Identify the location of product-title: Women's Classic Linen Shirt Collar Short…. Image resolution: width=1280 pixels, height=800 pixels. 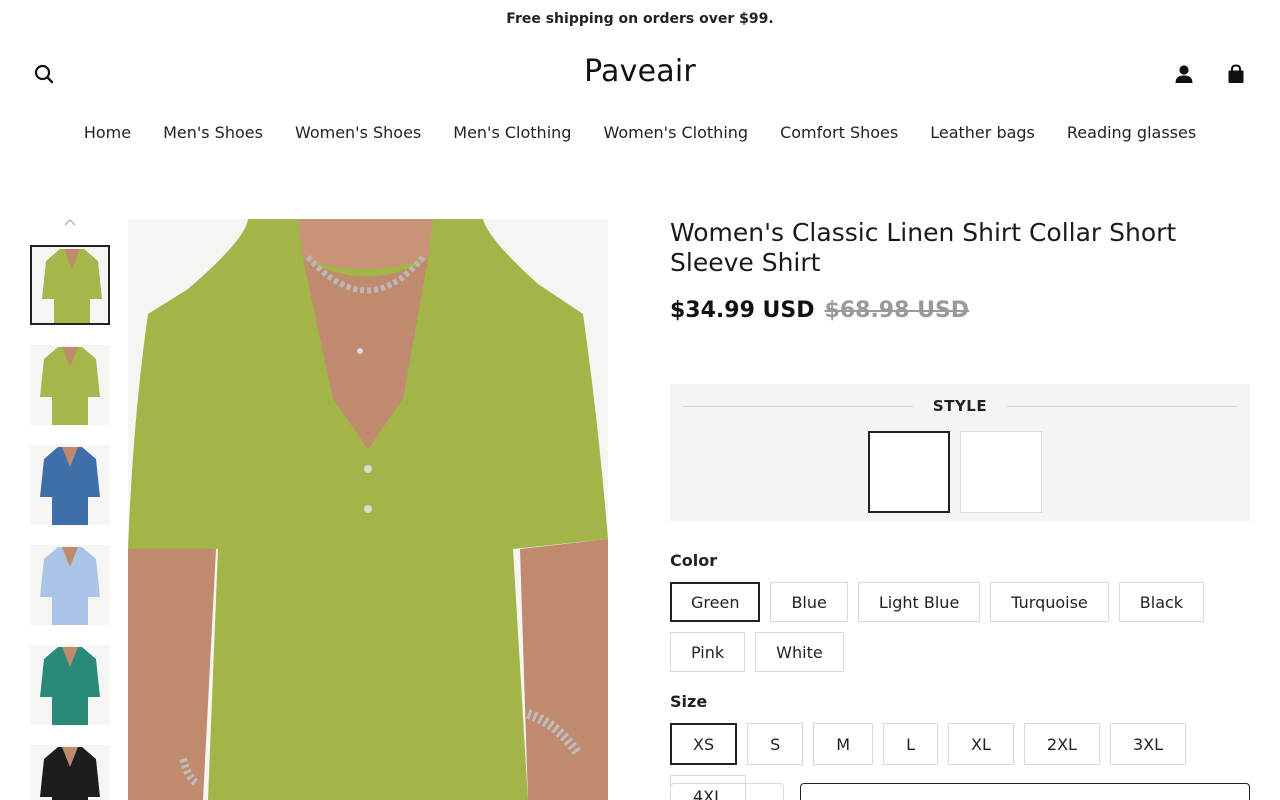
(923, 247).